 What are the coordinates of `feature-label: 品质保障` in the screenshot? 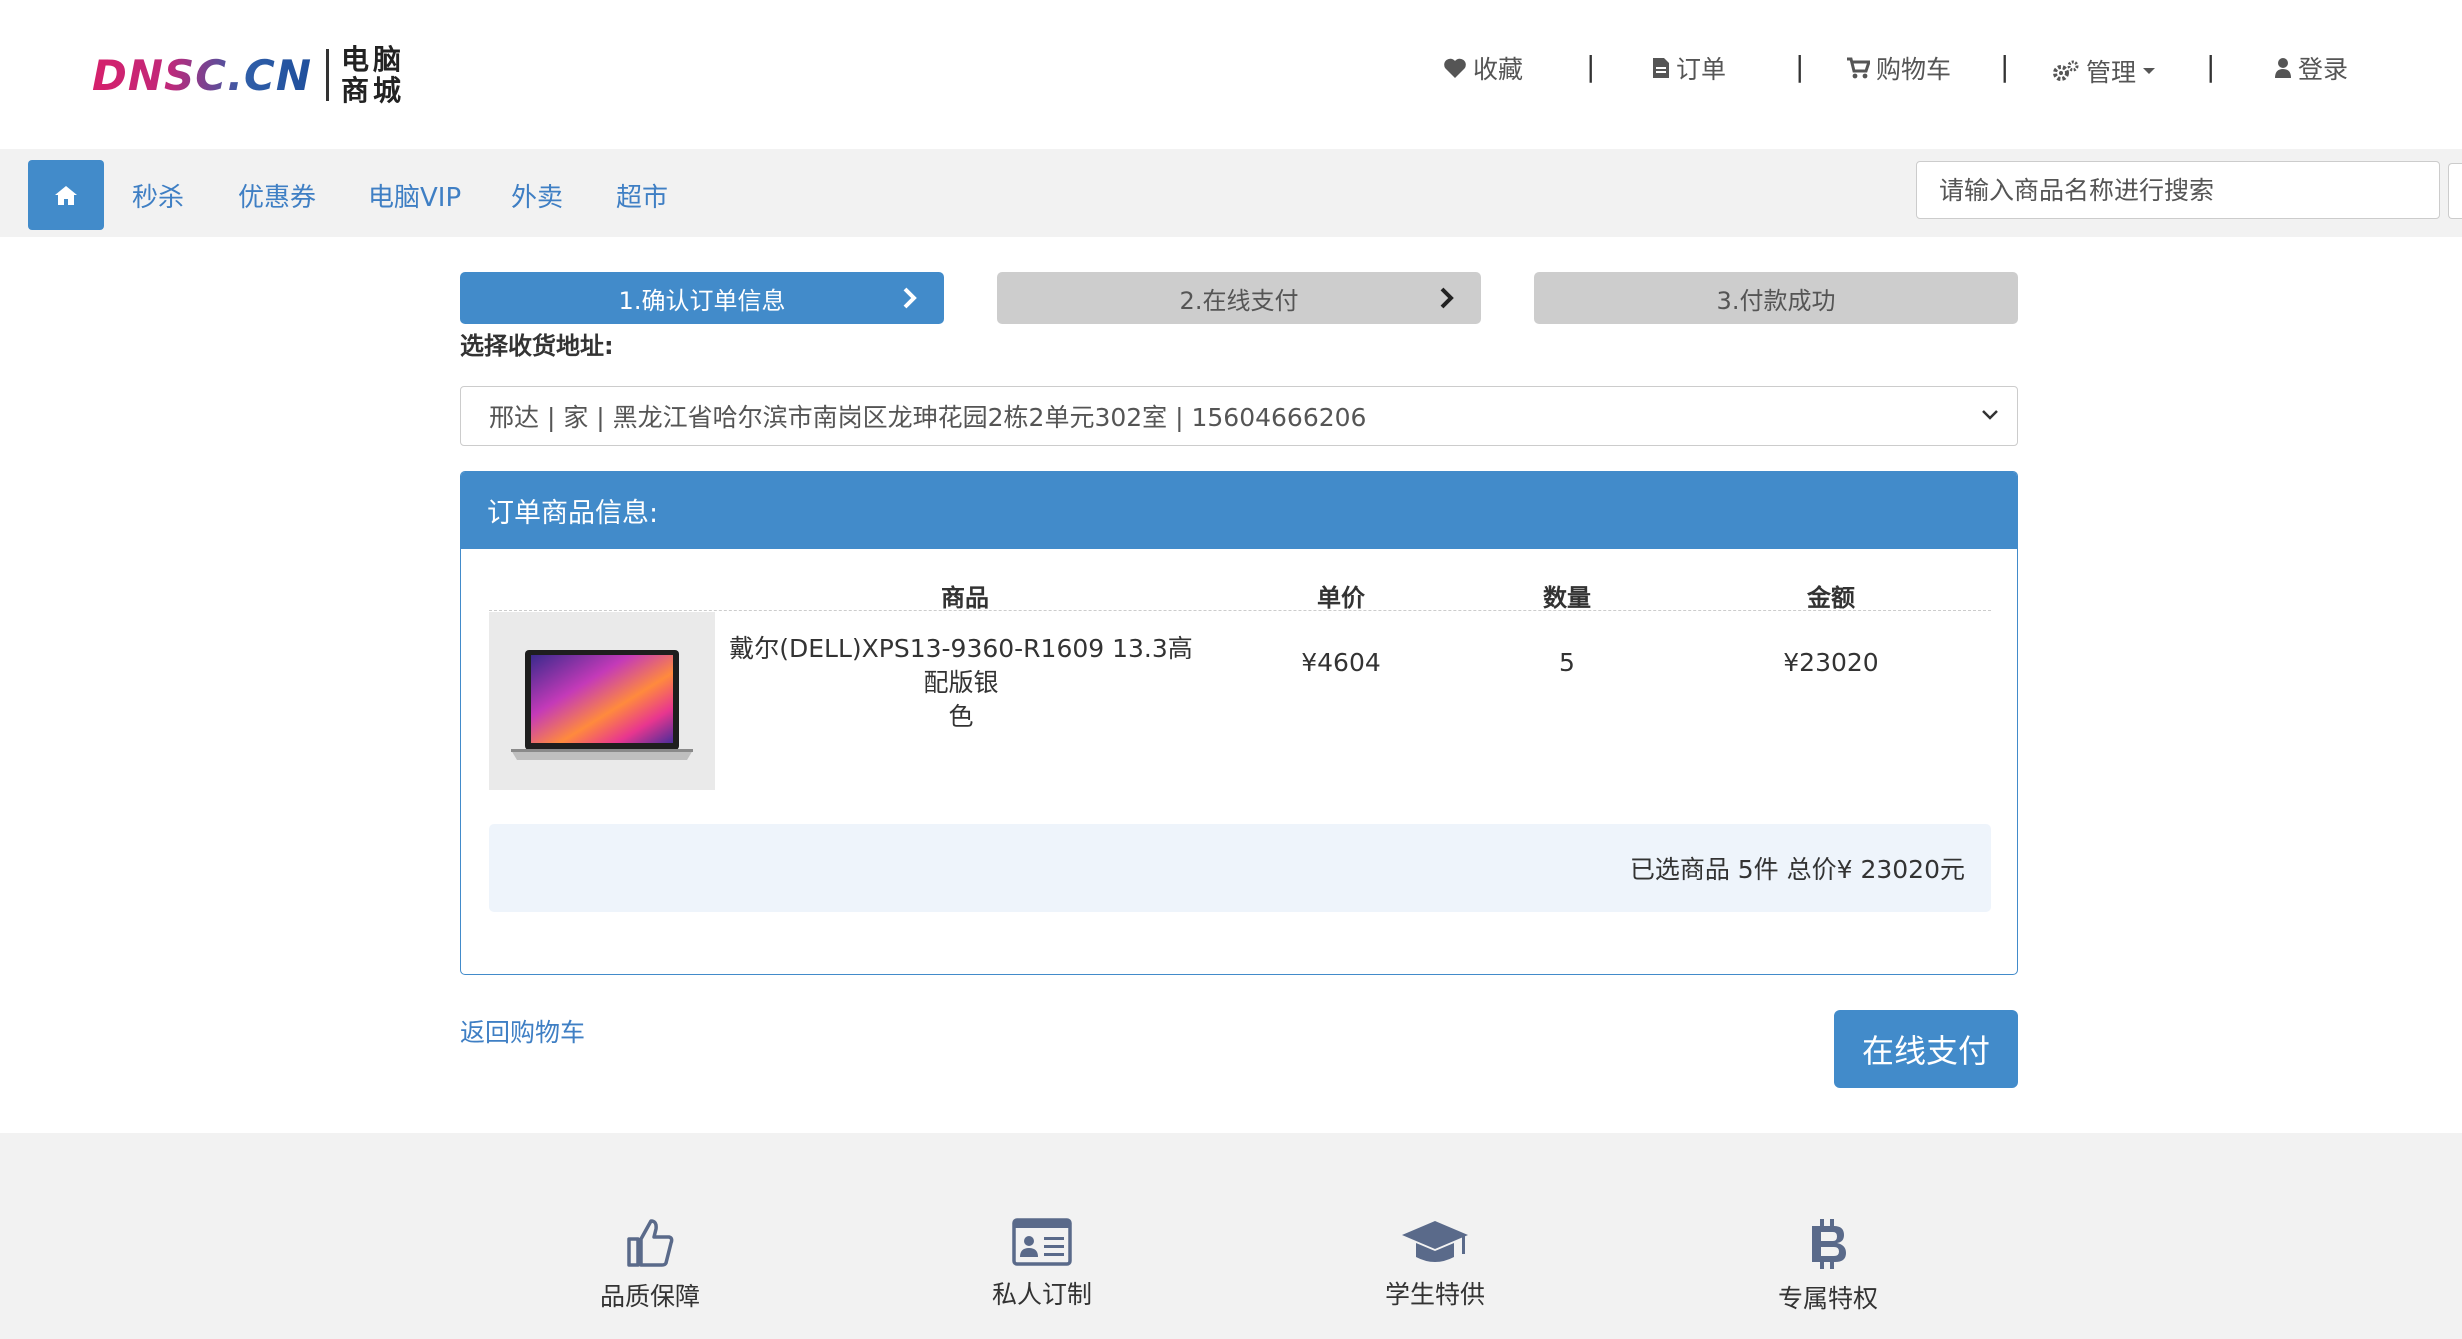 It's located at (649, 1296).